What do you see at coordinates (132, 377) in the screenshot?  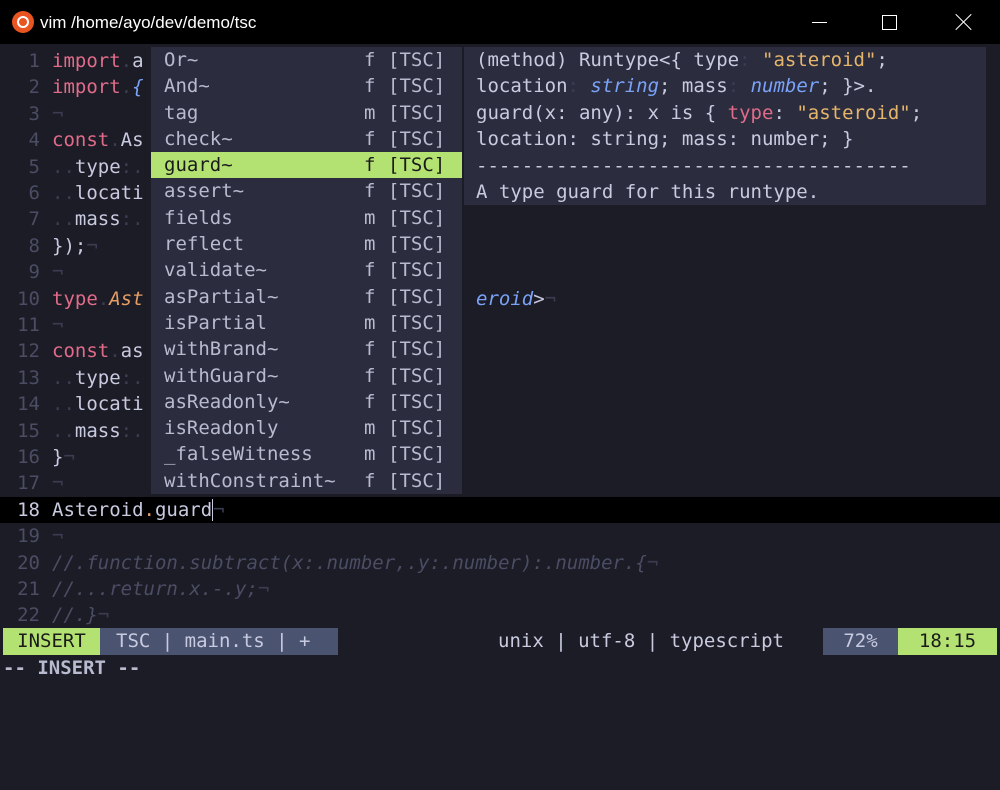 I see `code-token: :.` at bounding box center [132, 377].